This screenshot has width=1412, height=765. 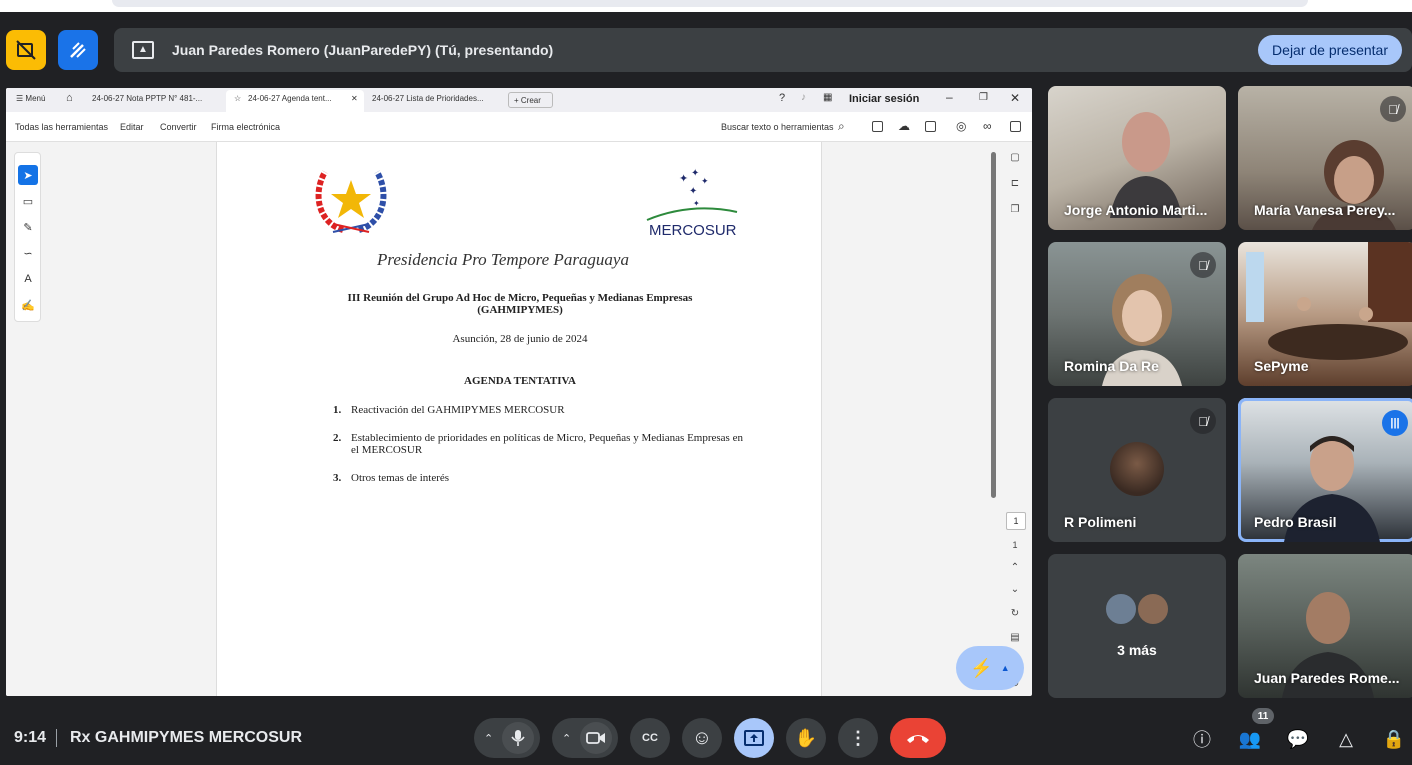 I want to click on new-tab-label: Crear, so click(x=530, y=100).